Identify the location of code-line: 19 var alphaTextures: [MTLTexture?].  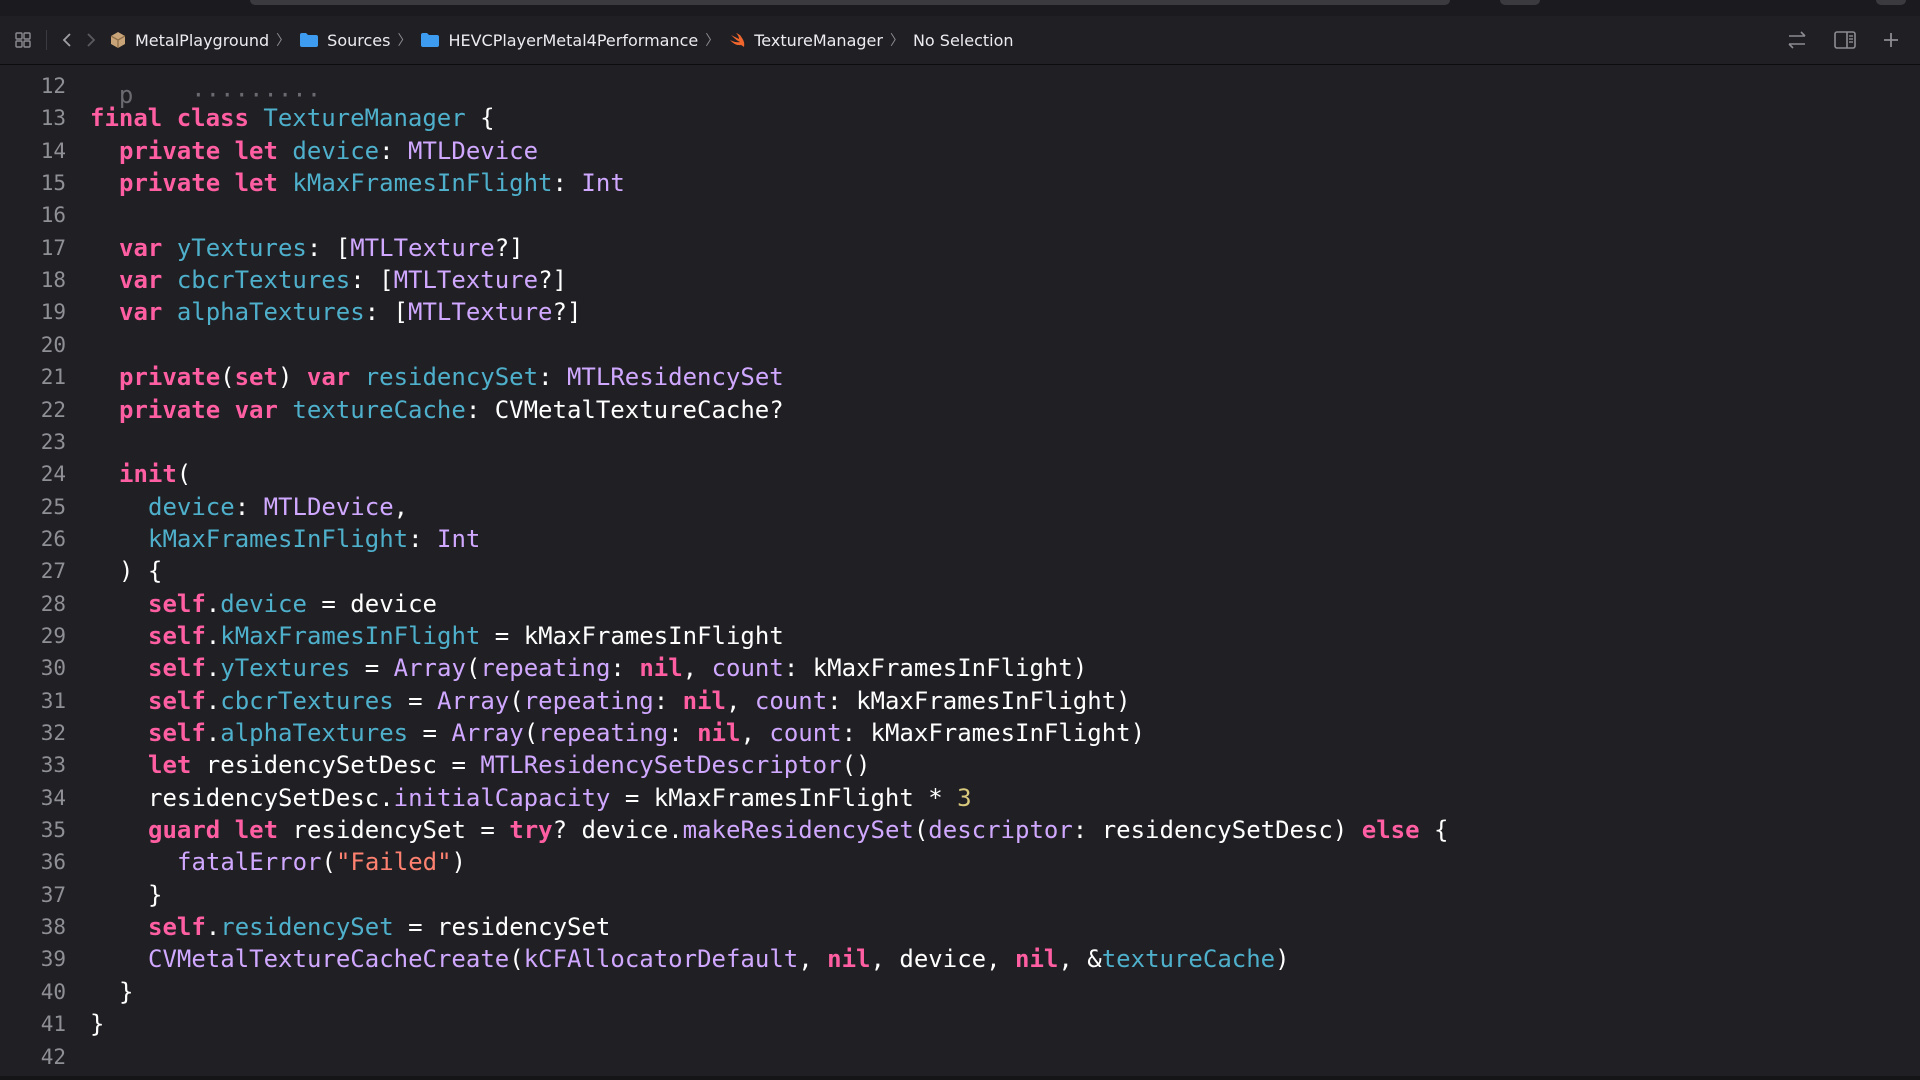
(960, 312).